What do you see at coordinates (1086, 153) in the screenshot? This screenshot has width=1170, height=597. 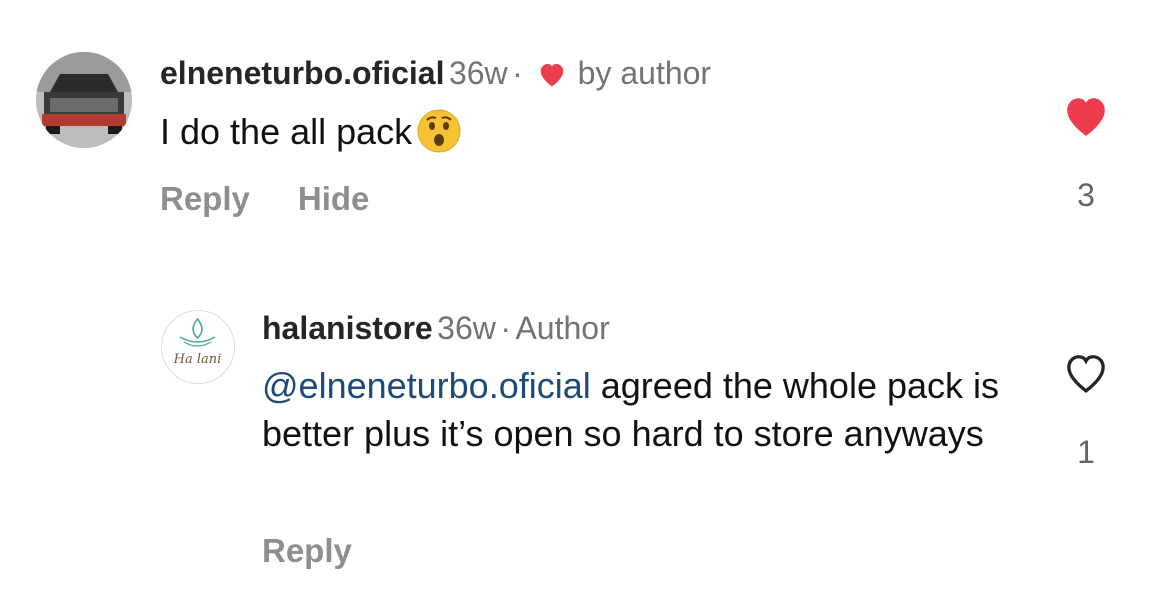 I see `like-column: 3` at bounding box center [1086, 153].